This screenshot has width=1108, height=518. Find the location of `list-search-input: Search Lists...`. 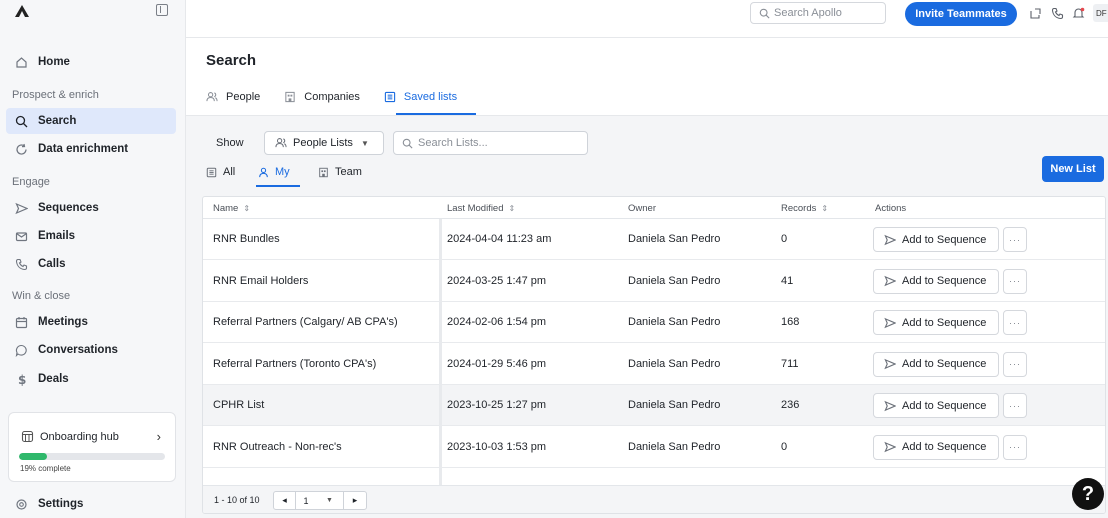

list-search-input: Search Lists... is located at coordinates (490, 143).